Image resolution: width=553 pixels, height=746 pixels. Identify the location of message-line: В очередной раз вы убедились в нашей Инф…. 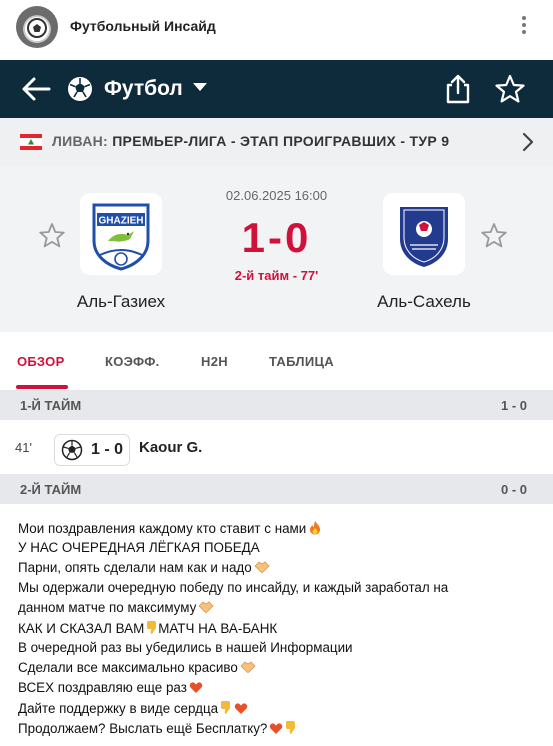
(185, 647).